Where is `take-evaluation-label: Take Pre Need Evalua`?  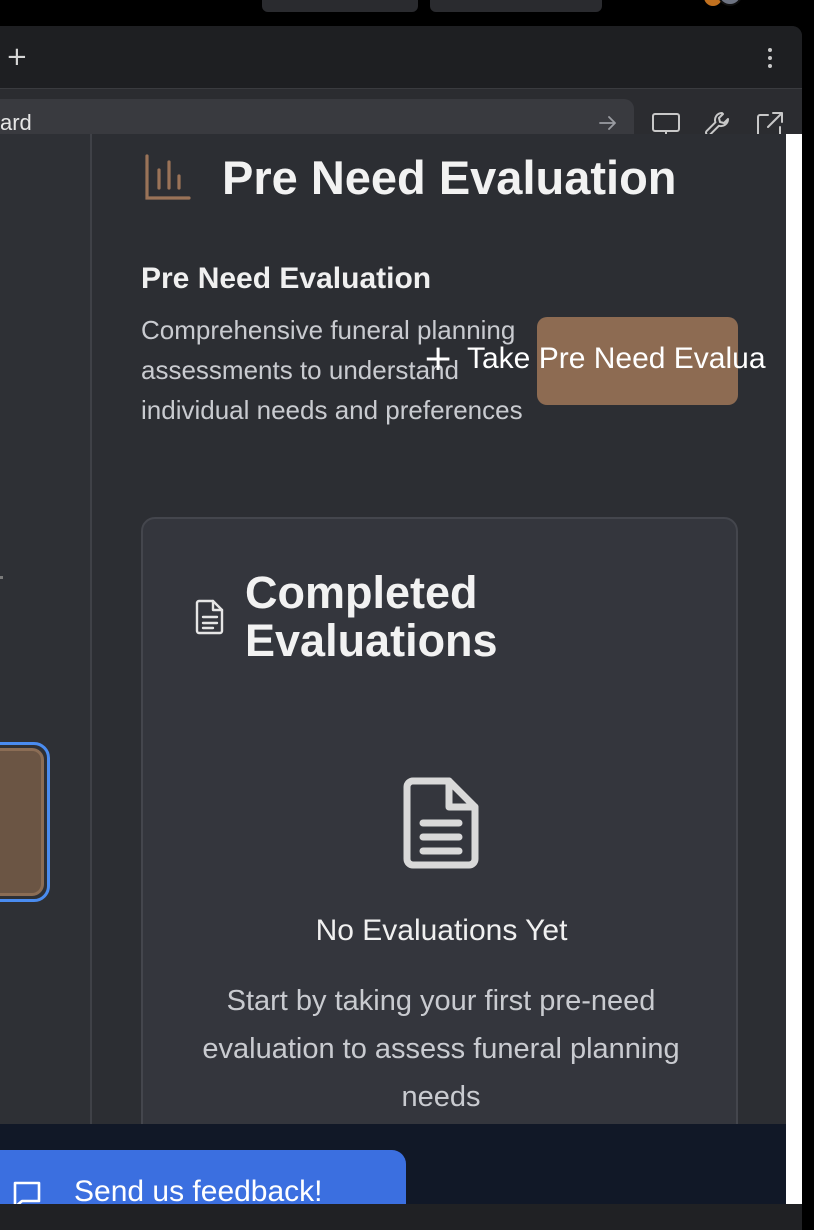 take-evaluation-label: Take Pre Need Evalua is located at coordinates (616, 358).